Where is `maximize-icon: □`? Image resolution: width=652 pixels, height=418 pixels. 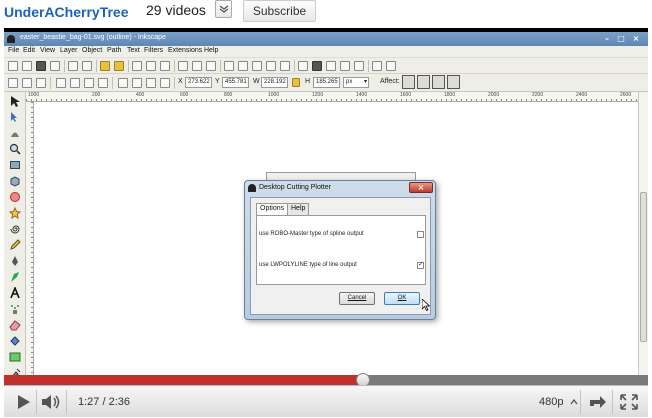 maximize-icon: □ is located at coordinates (621, 38).